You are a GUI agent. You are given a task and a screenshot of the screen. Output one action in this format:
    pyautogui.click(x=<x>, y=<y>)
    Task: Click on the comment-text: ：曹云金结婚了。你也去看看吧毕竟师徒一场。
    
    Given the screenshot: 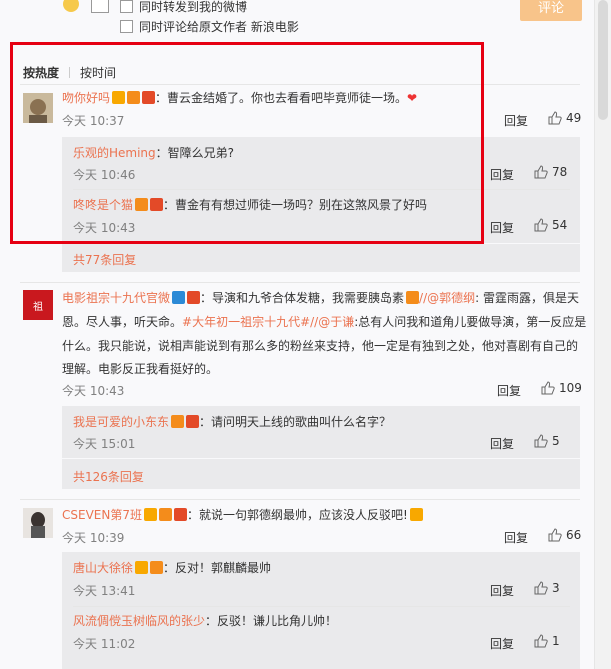 What is the action you would take?
    pyautogui.click(x=281, y=98)
    